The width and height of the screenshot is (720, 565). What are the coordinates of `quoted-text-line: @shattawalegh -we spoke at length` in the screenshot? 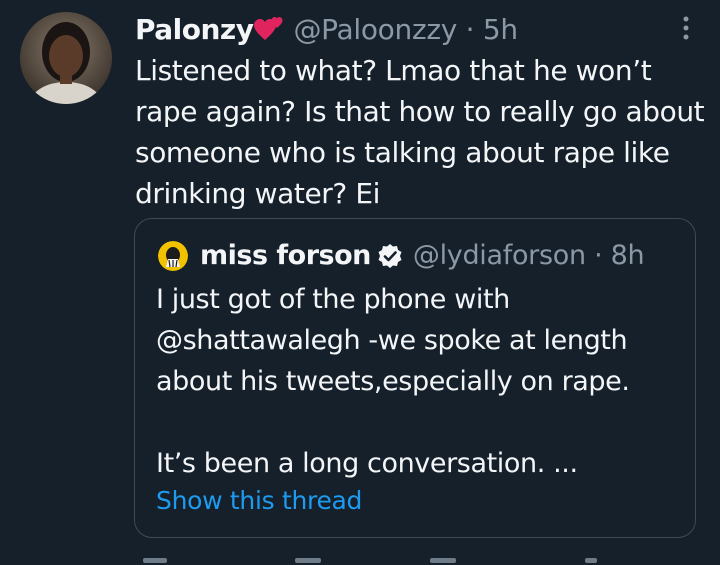 It's located at (392, 340).